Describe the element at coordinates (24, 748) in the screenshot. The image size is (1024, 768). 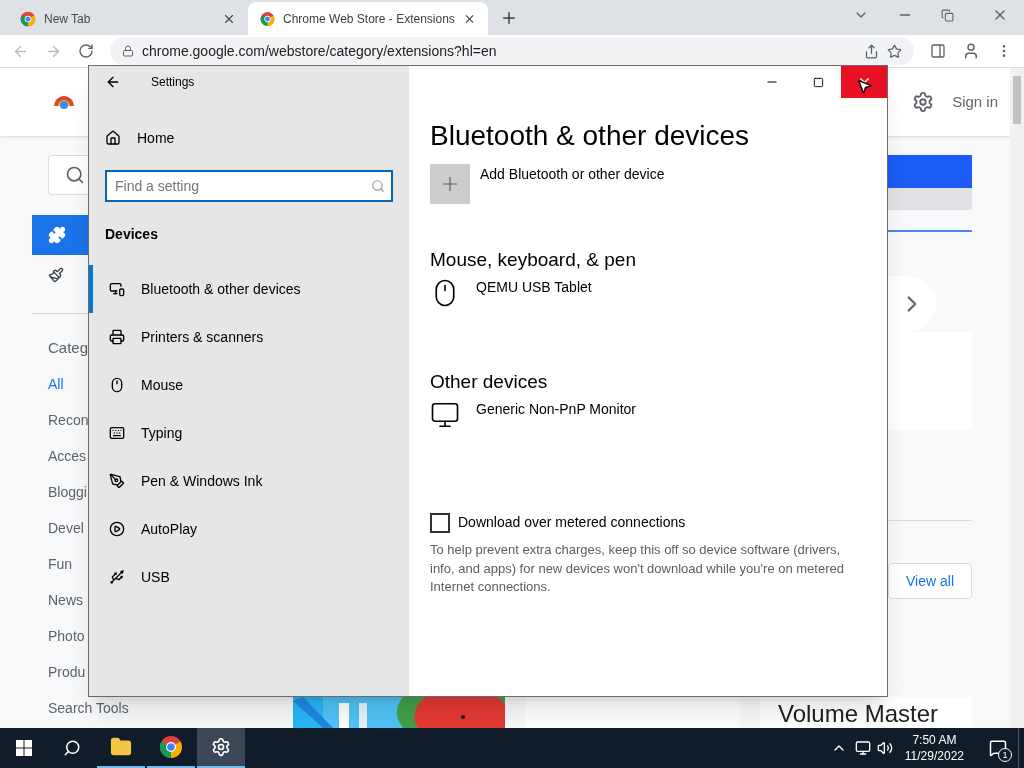
I see `windows-icon` at that location.